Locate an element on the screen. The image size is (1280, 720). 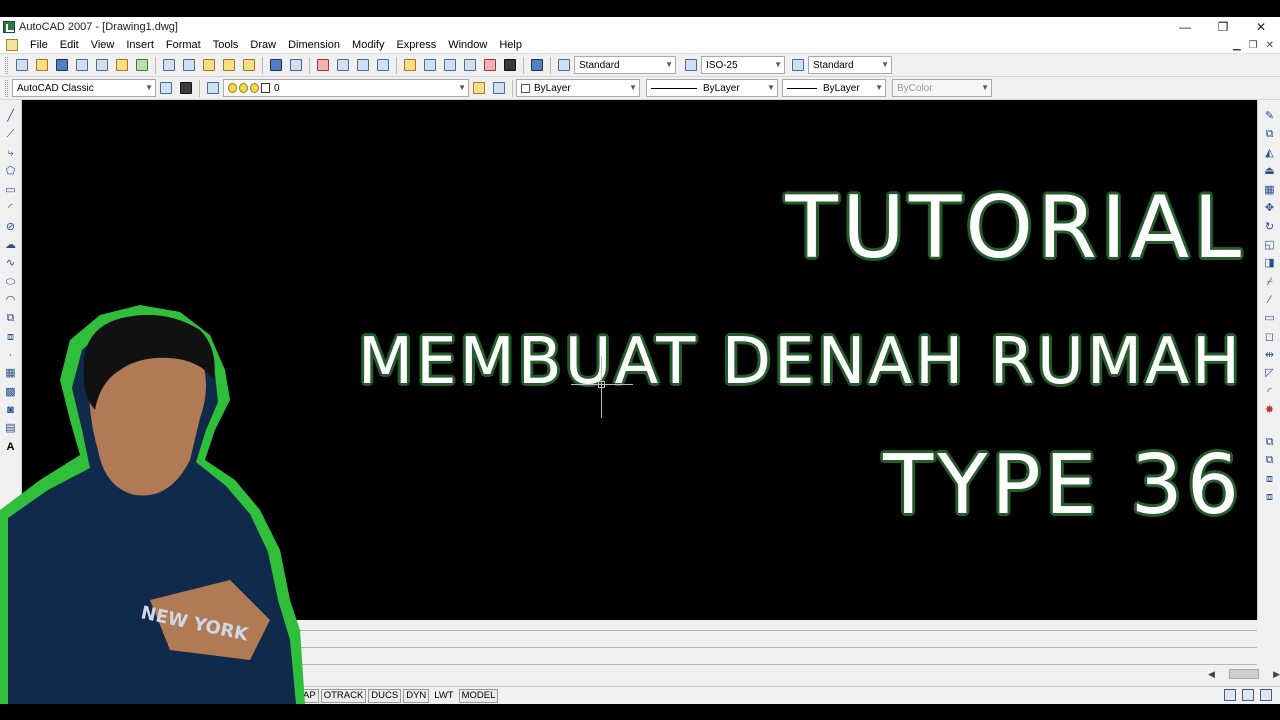
help-icon is located at coordinates (537, 65).